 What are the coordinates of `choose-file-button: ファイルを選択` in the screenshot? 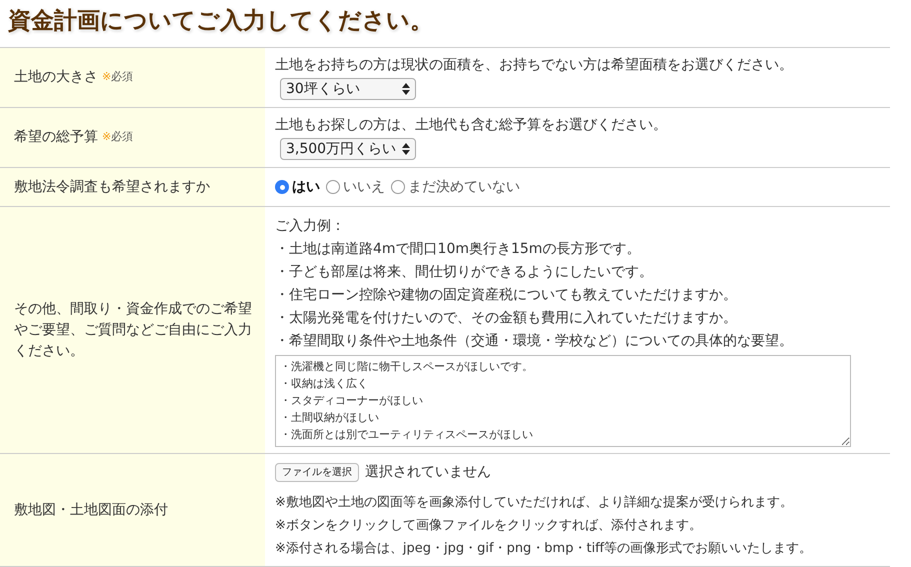 It's located at (317, 472).